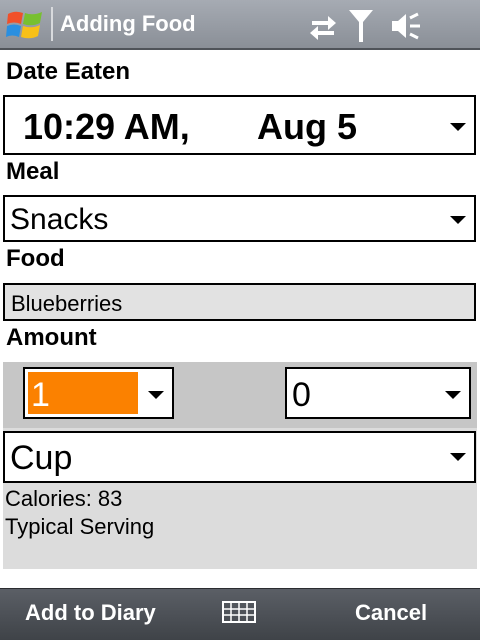 The width and height of the screenshot is (480, 640). What do you see at coordinates (239, 302) in the screenshot?
I see `food-field: Blueberries` at bounding box center [239, 302].